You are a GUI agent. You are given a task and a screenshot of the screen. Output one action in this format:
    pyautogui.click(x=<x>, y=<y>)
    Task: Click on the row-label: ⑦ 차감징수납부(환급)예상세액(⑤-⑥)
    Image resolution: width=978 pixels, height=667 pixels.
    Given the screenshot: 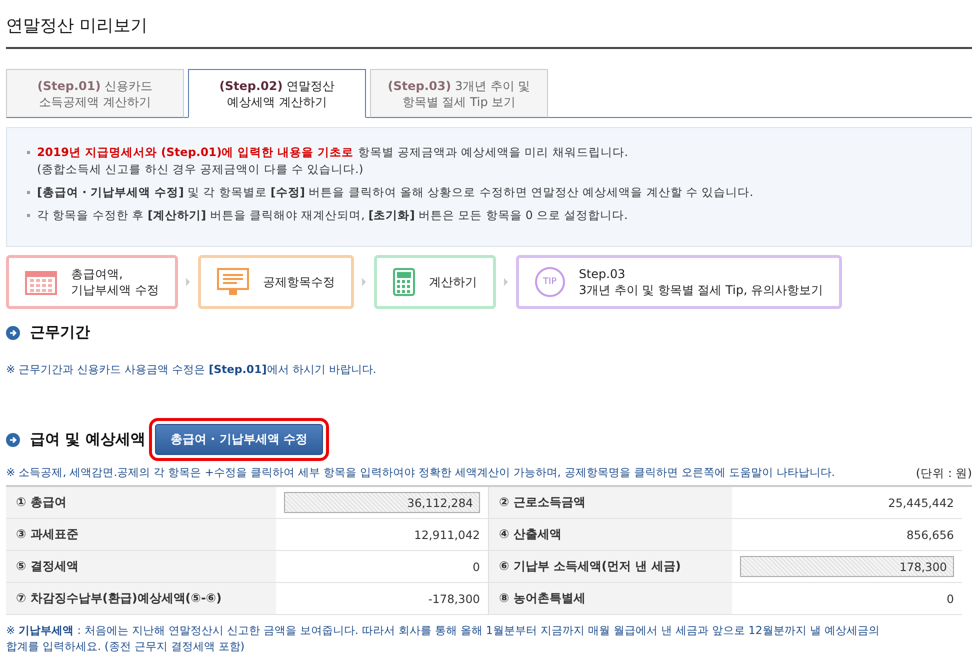 What is the action you would take?
    pyautogui.click(x=141, y=599)
    